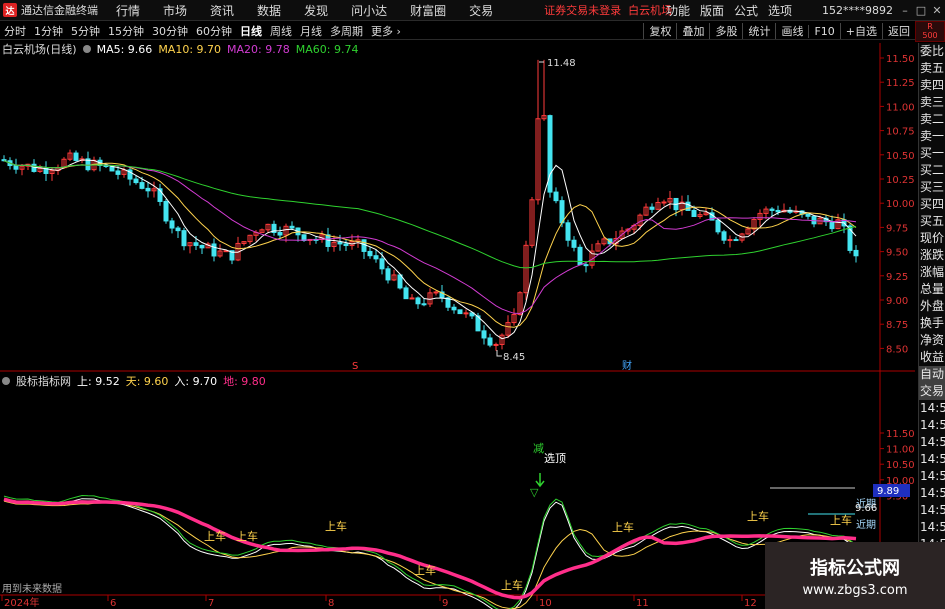 This screenshot has height=609, width=945. I want to click on date-tick-label: 6, so click(113, 603).